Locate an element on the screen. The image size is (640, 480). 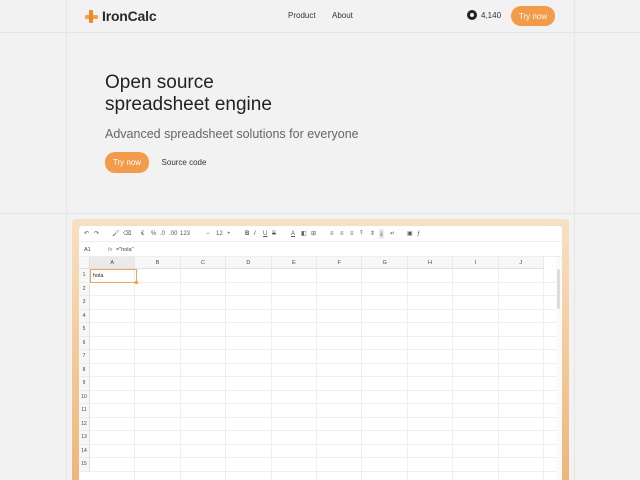
paint-format-icon: 🖌 is located at coordinates (116, 234).